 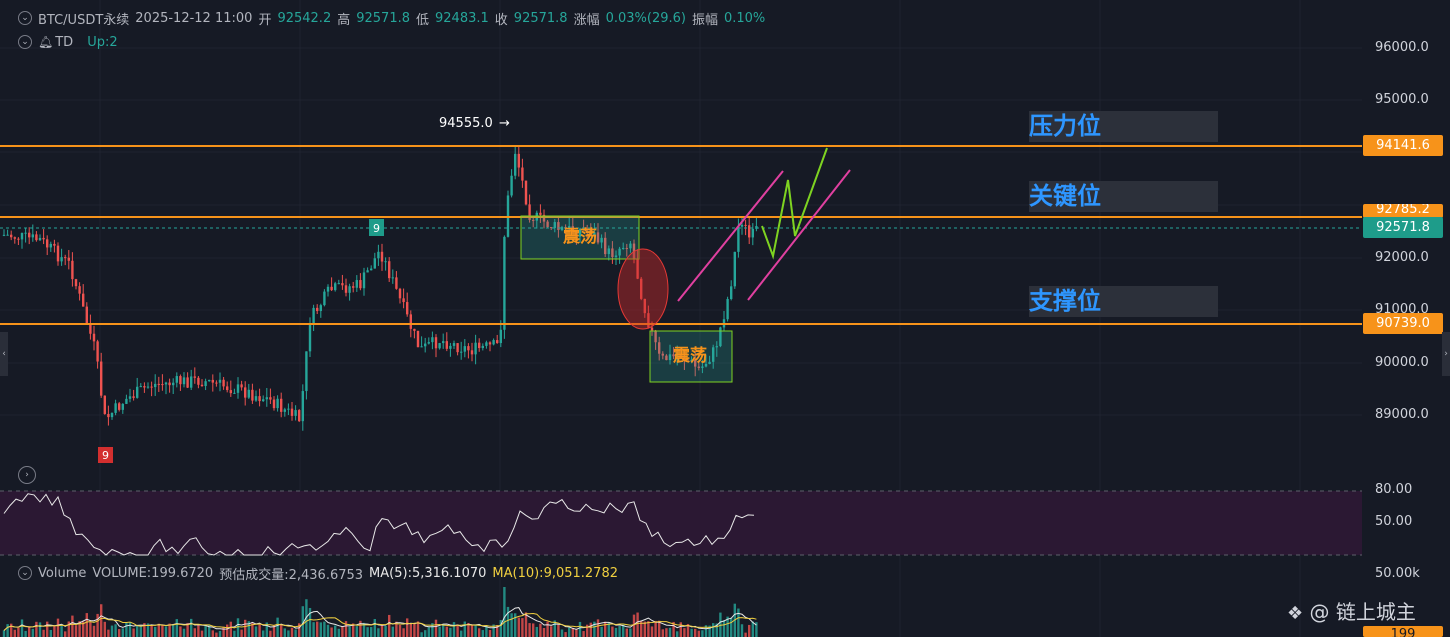 I want to click on td-count-low: 9, so click(x=105, y=455).